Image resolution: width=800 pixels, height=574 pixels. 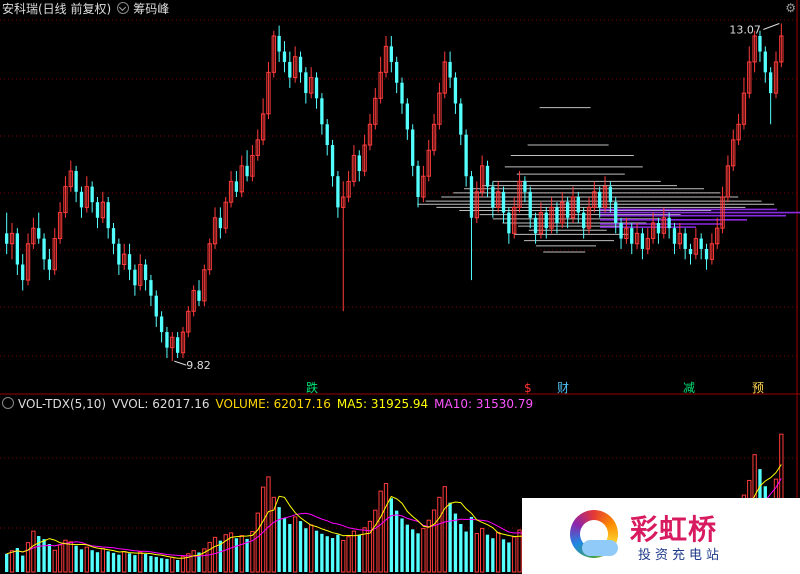 I want to click on vvol-value: VVOL: 62017.16, so click(x=161, y=404).